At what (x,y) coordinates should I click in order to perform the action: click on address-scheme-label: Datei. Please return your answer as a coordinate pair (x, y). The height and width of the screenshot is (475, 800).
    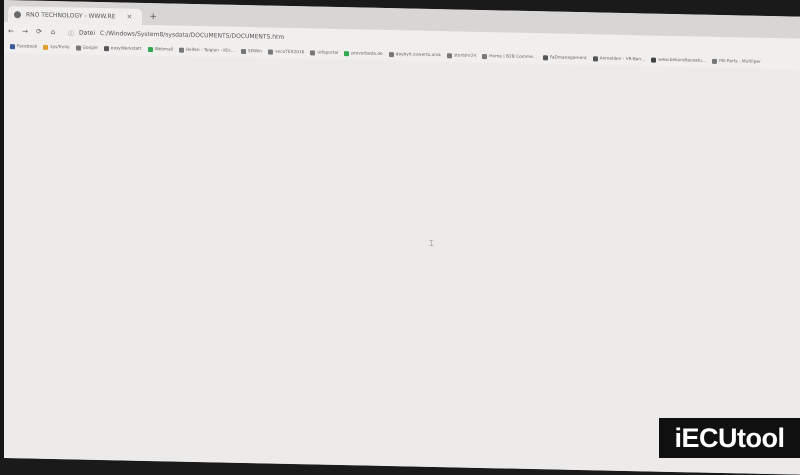
    Looking at the image, I should click on (87, 33).